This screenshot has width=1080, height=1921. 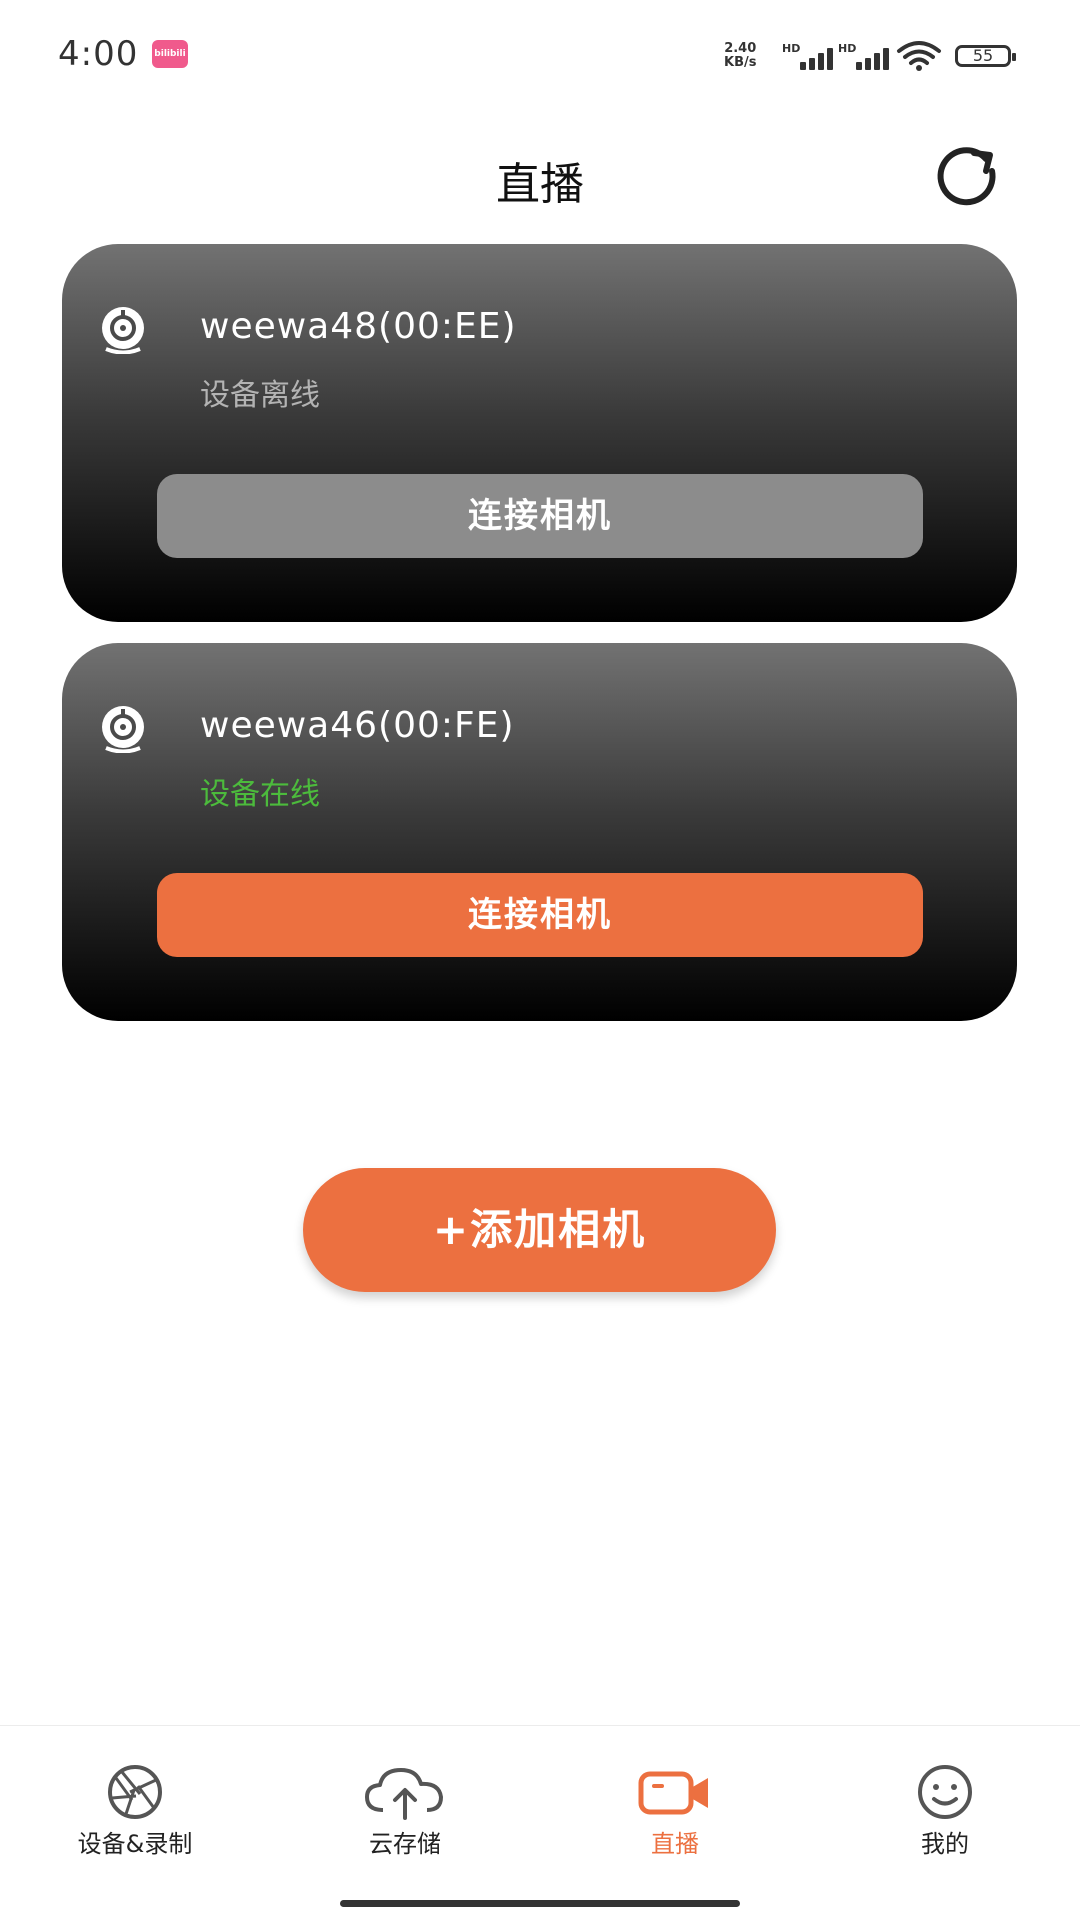 What do you see at coordinates (540, 1903) in the screenshot?
I see `home-indicator` at bounding box center [540, 1903].